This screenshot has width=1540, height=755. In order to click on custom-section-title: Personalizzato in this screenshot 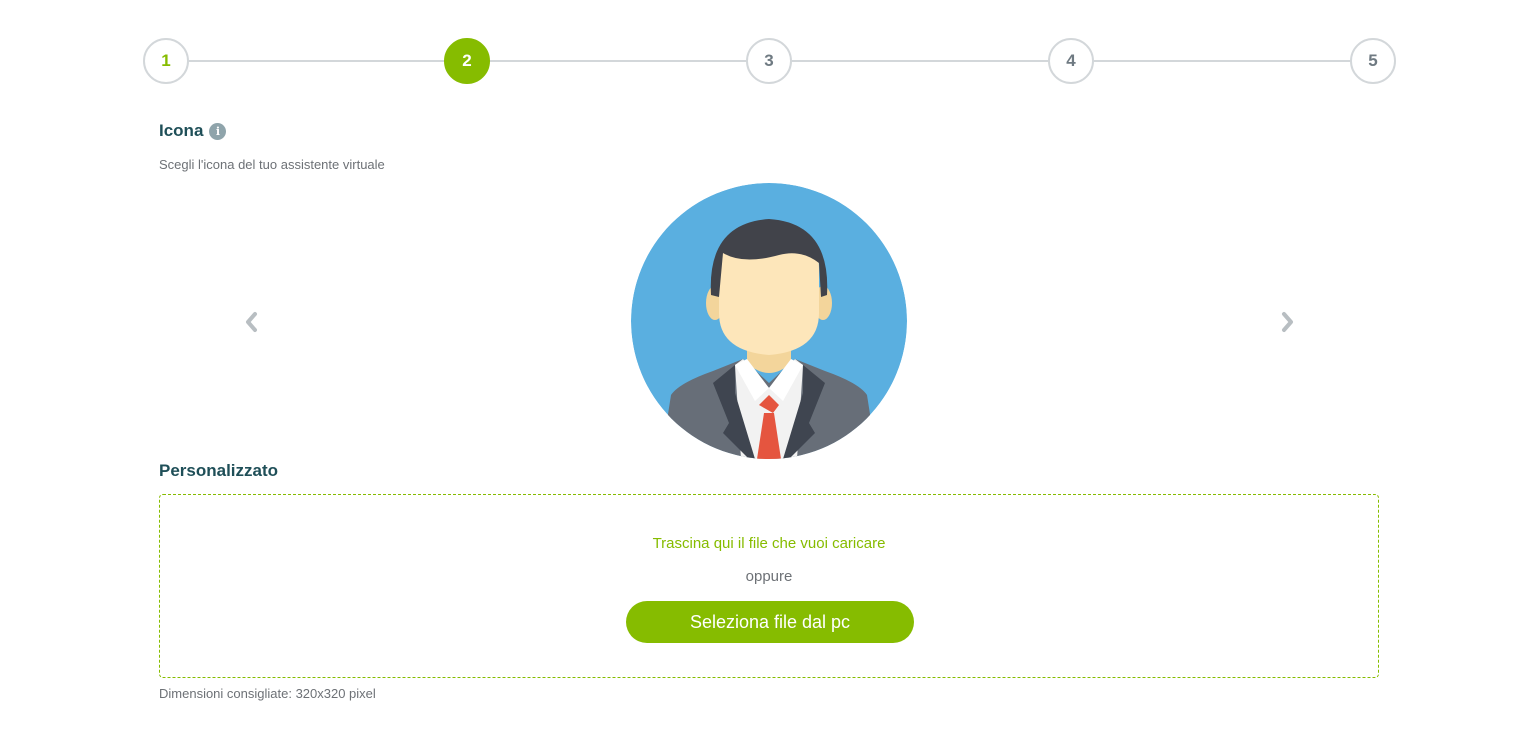, I will do `click(219, 470)`.